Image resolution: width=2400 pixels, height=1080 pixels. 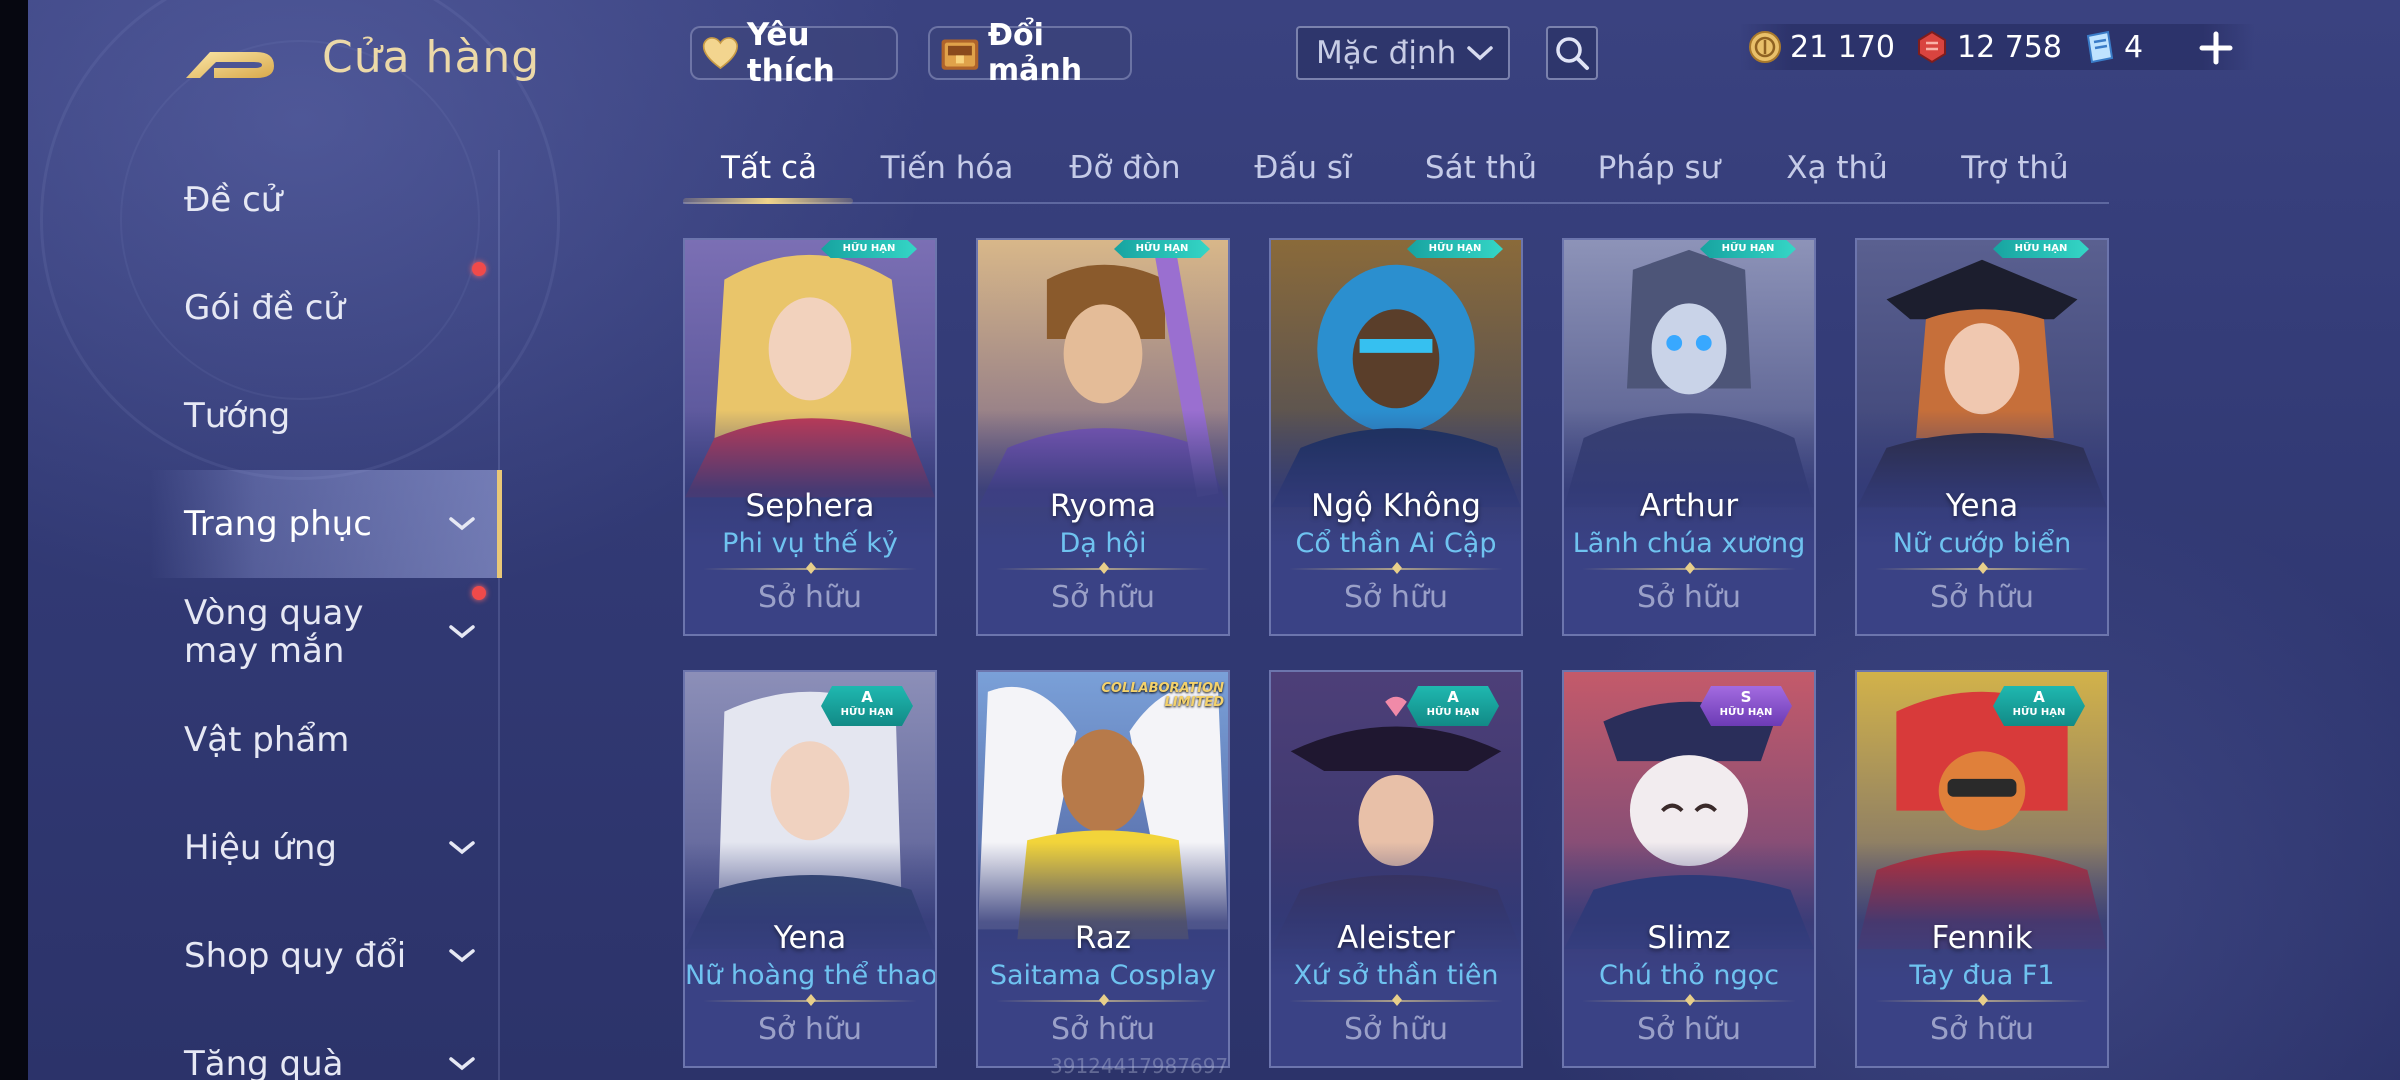 I want to click on skin-card: HỮU HẠN Yena Nữ cướp biển Sở hữu, so click(x=1982, y=437).